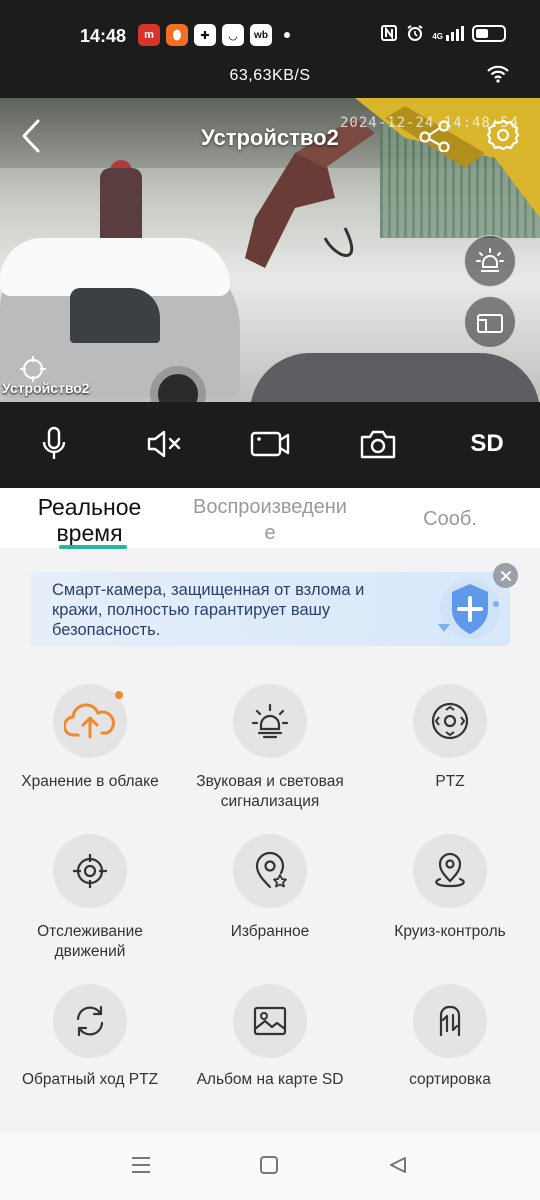 The height and width of the screenshot is (1200, 540). I want to click on app-smile-icon: ◡, so click(233, 35).